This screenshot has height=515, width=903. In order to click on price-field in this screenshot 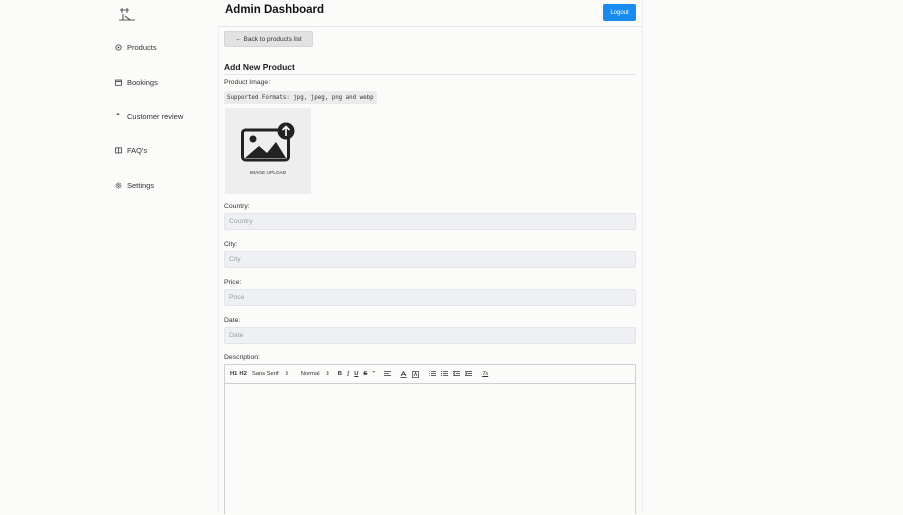, I will do `click(430, 297)`.